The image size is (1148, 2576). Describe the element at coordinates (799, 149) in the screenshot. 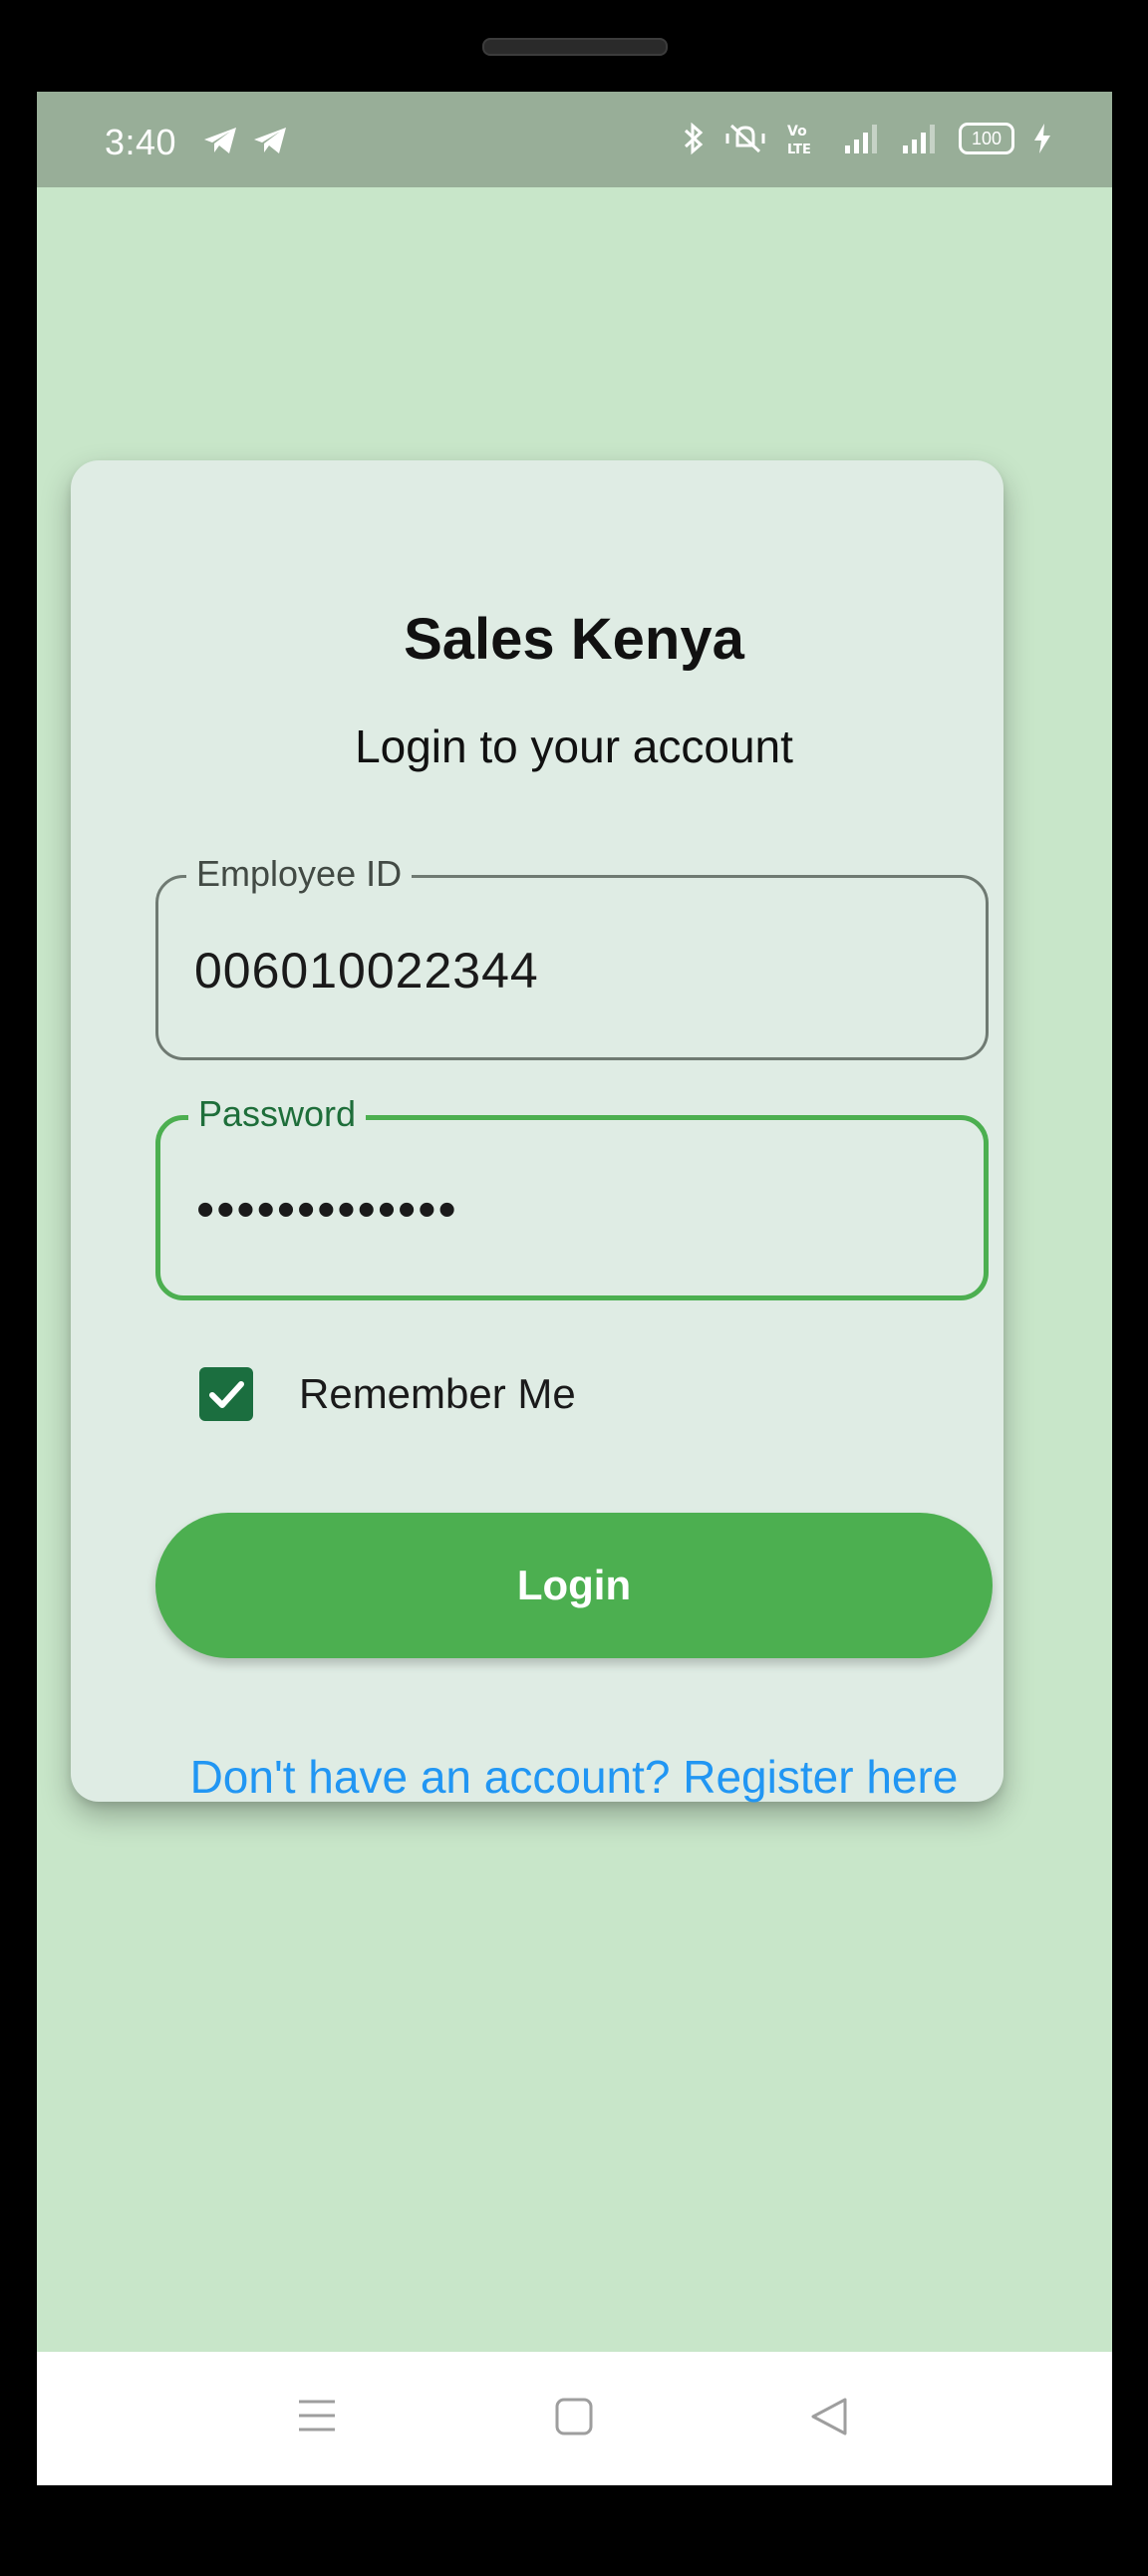

I see `svg-text: LTE` at that location.